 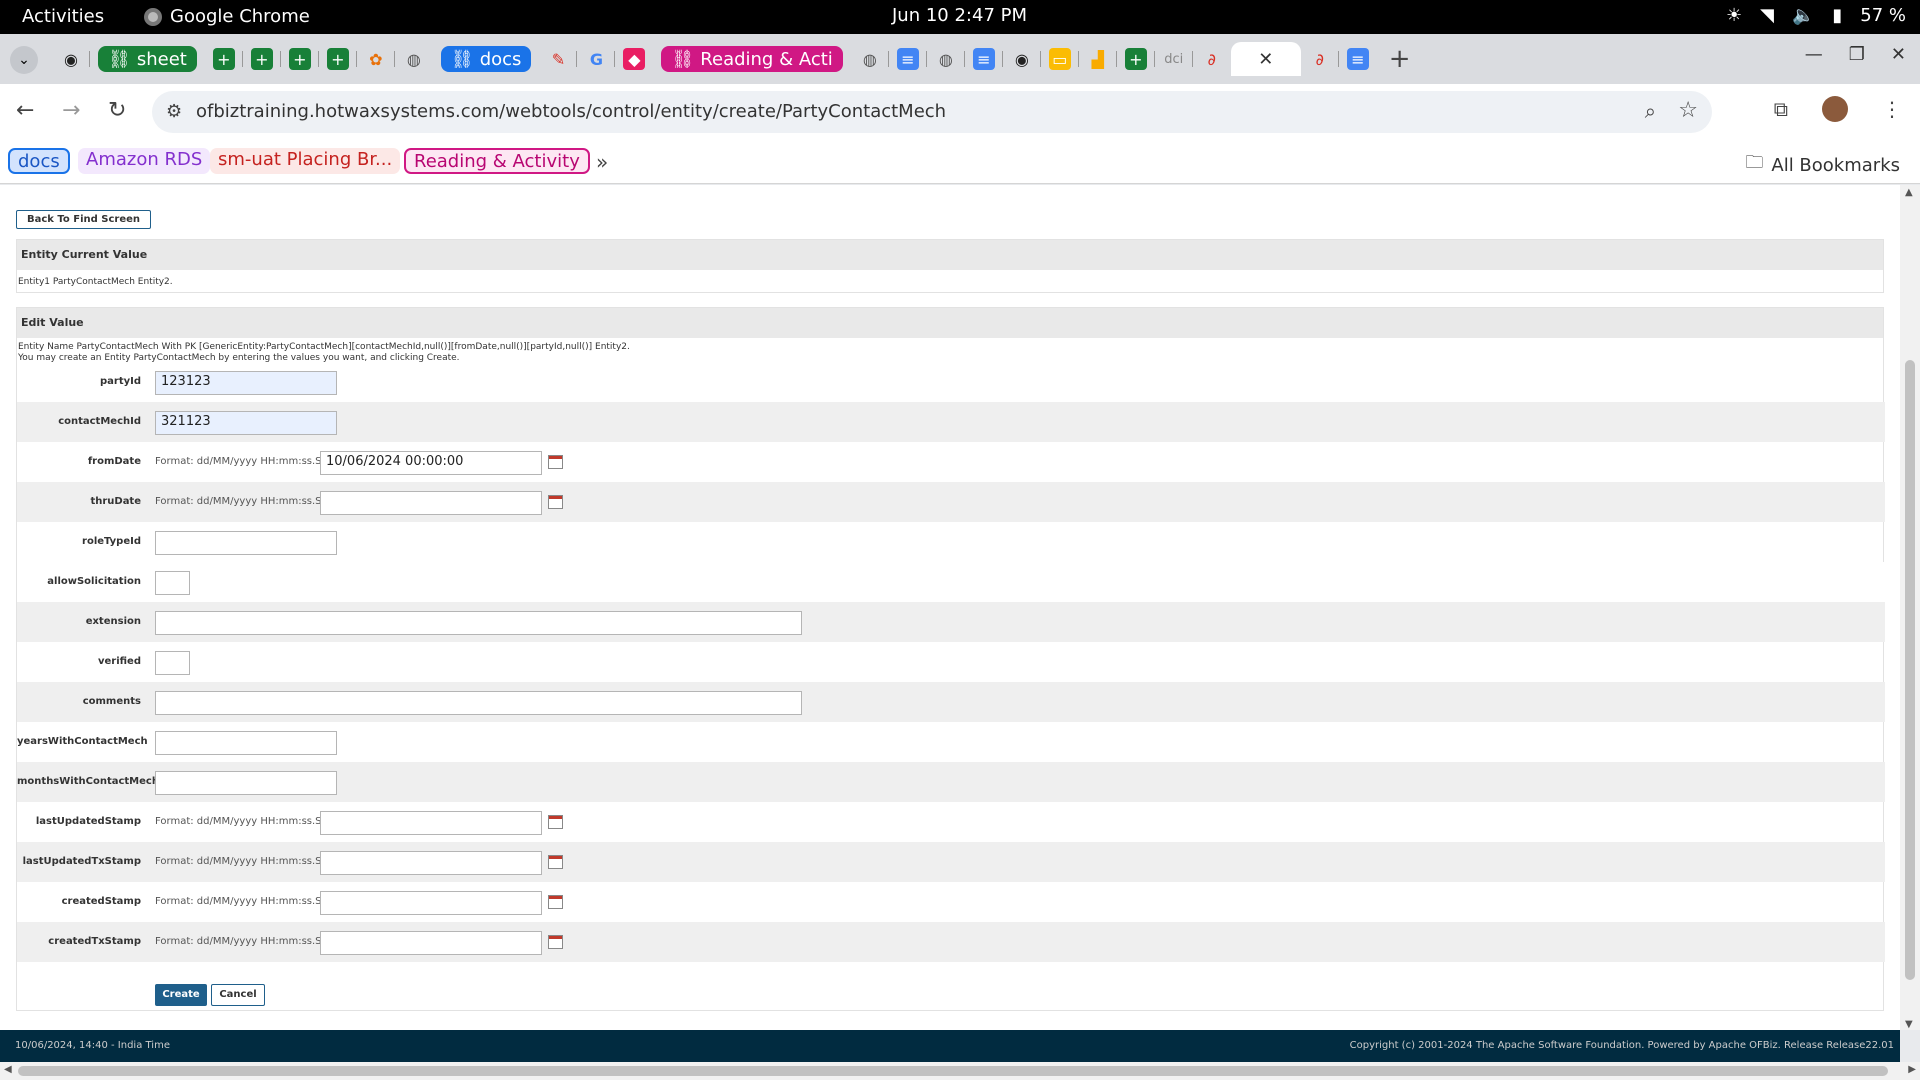 I want to click on tab-active: ✕, so click(x=1265, y=59).